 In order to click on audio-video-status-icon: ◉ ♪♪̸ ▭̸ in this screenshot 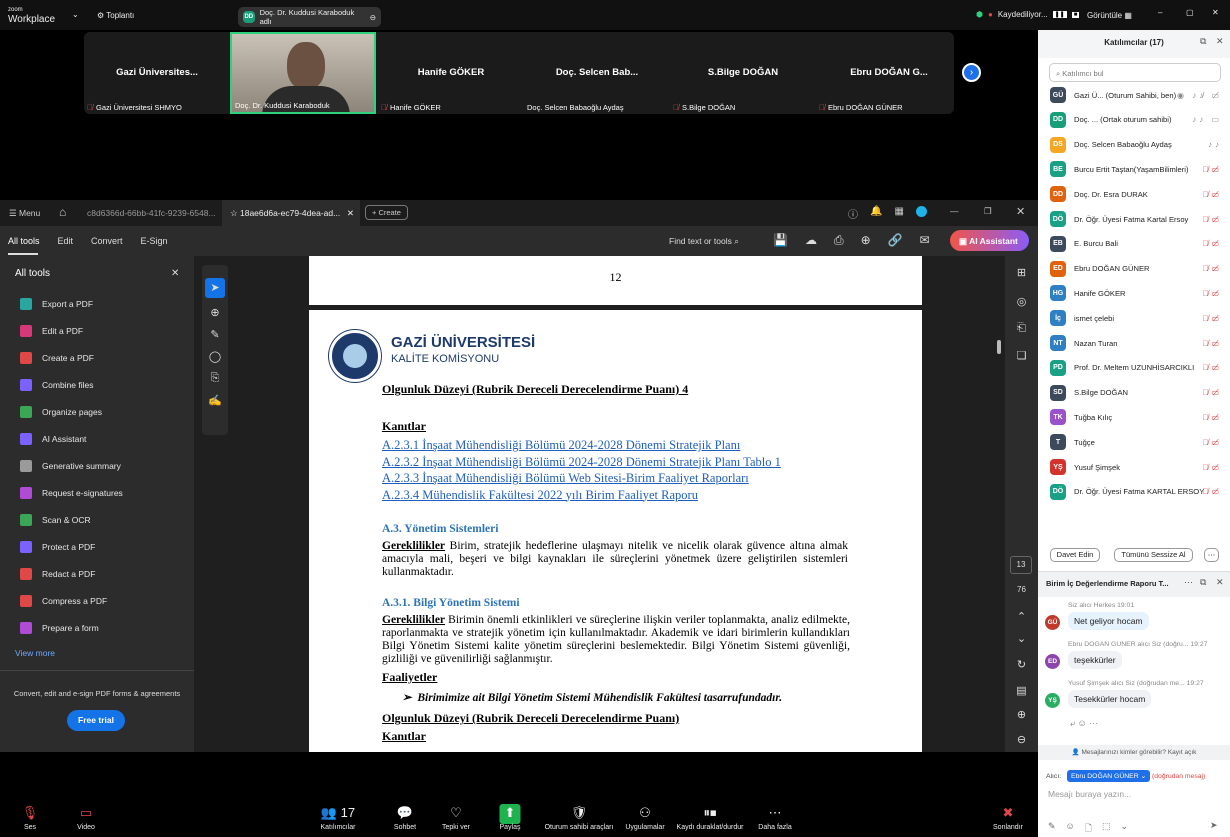, I will do `click(1199, 95)`.